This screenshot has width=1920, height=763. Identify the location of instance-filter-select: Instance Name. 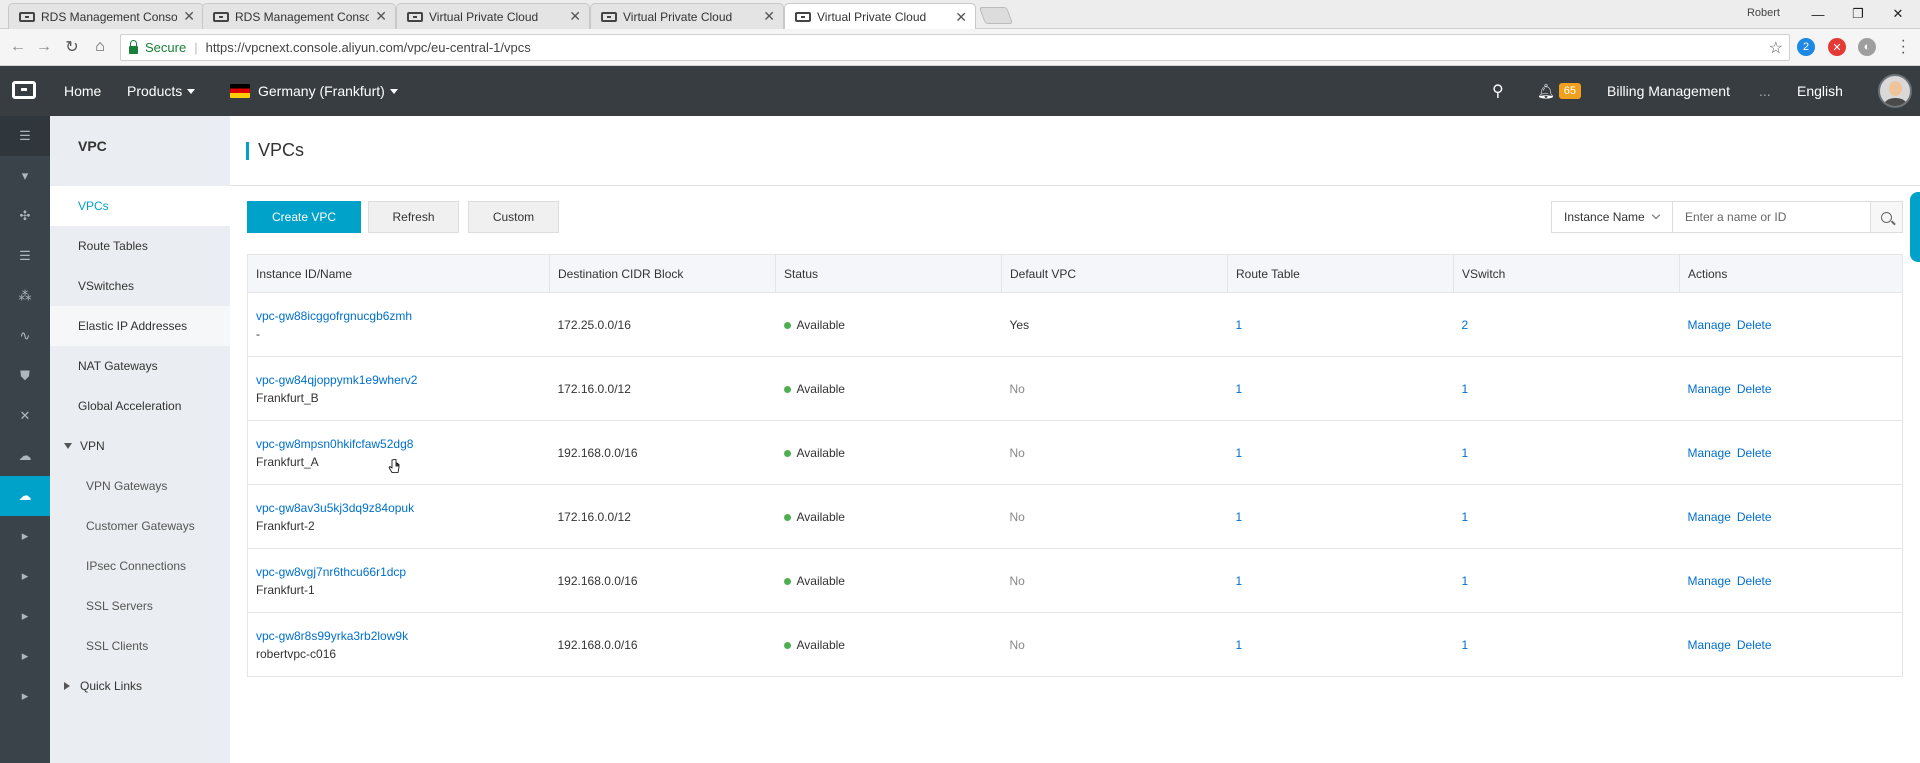
(1612, 217).